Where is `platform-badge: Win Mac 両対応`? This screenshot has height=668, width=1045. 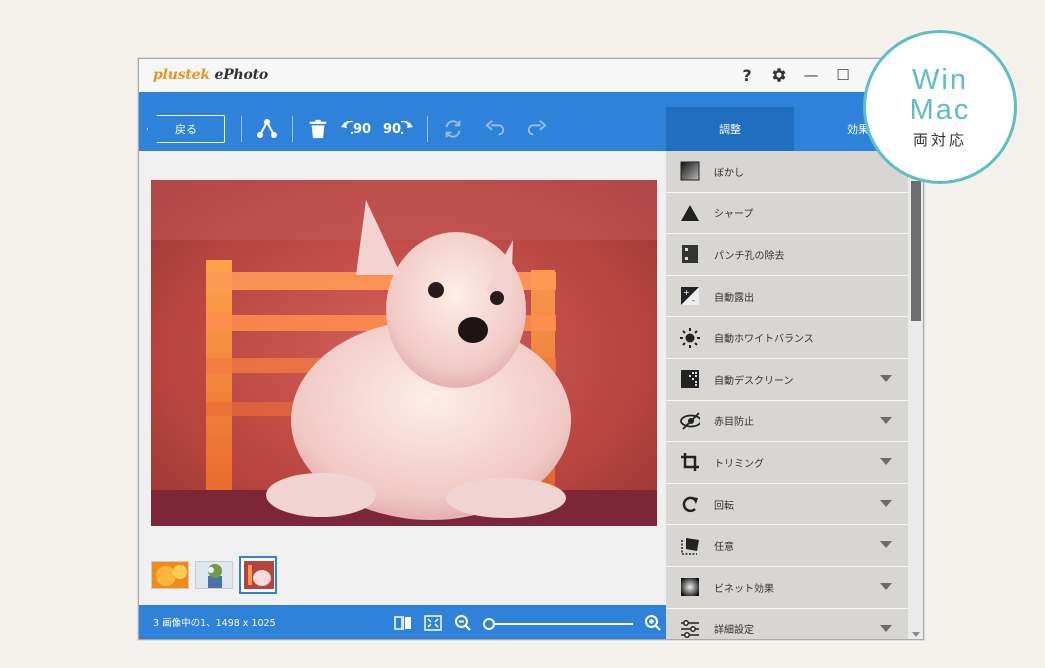 platform-badge: Win Mac 両対応 is located at coordinates (940, 107).